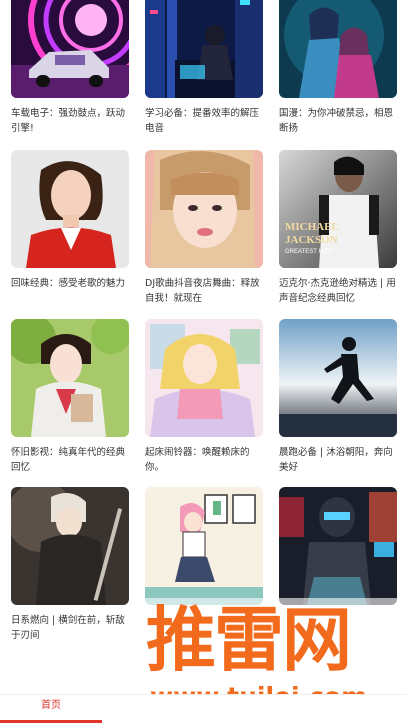 The height and width of the screenshot is (723, 407). I want to click on knight-cover, so click(70, 546).